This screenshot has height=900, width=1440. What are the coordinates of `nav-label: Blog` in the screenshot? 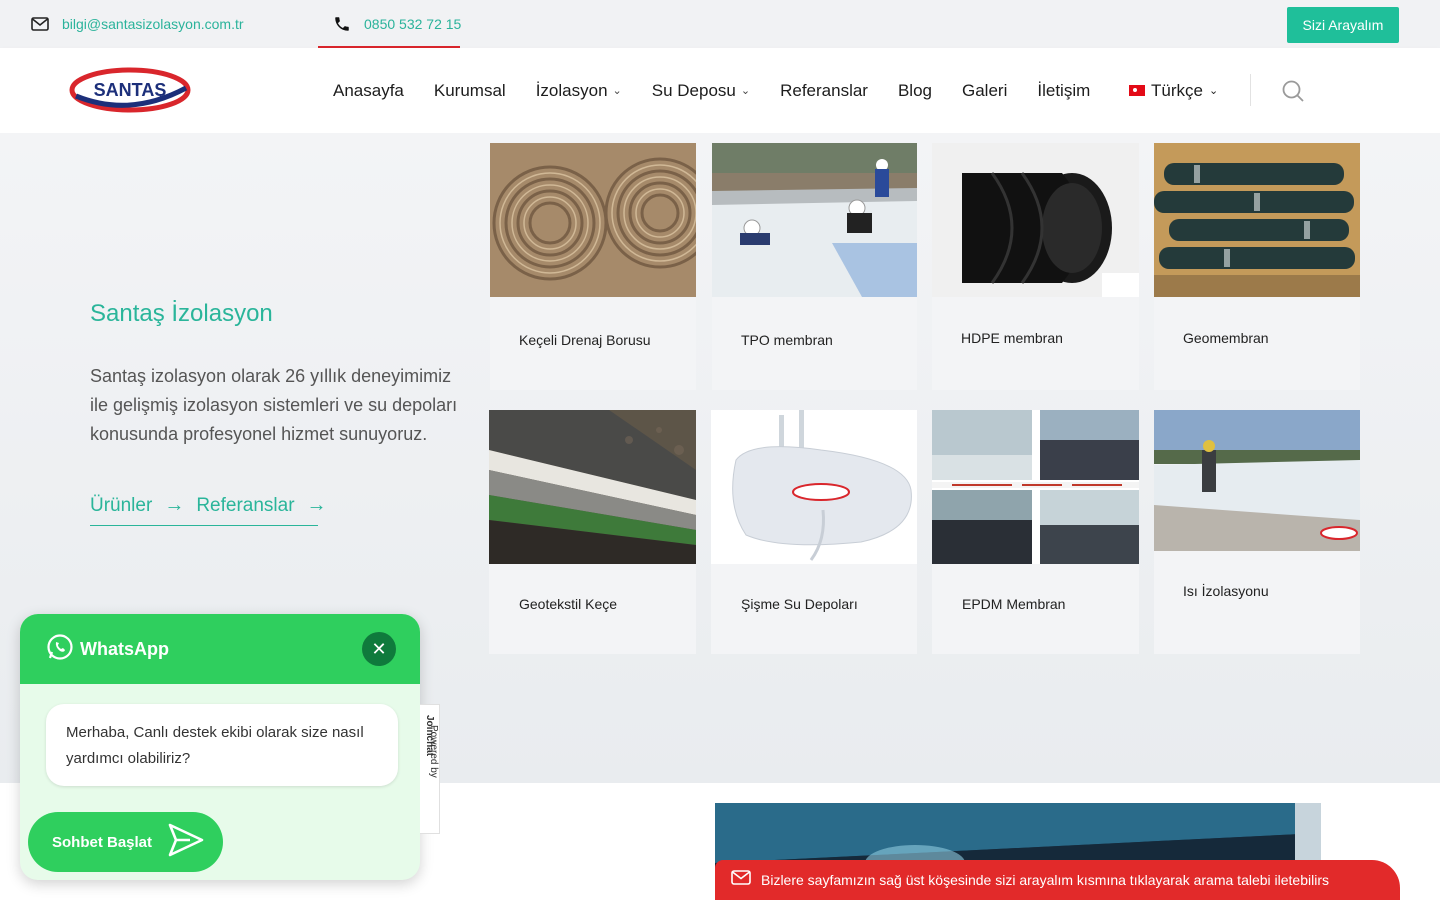 It's located at (914, 90).